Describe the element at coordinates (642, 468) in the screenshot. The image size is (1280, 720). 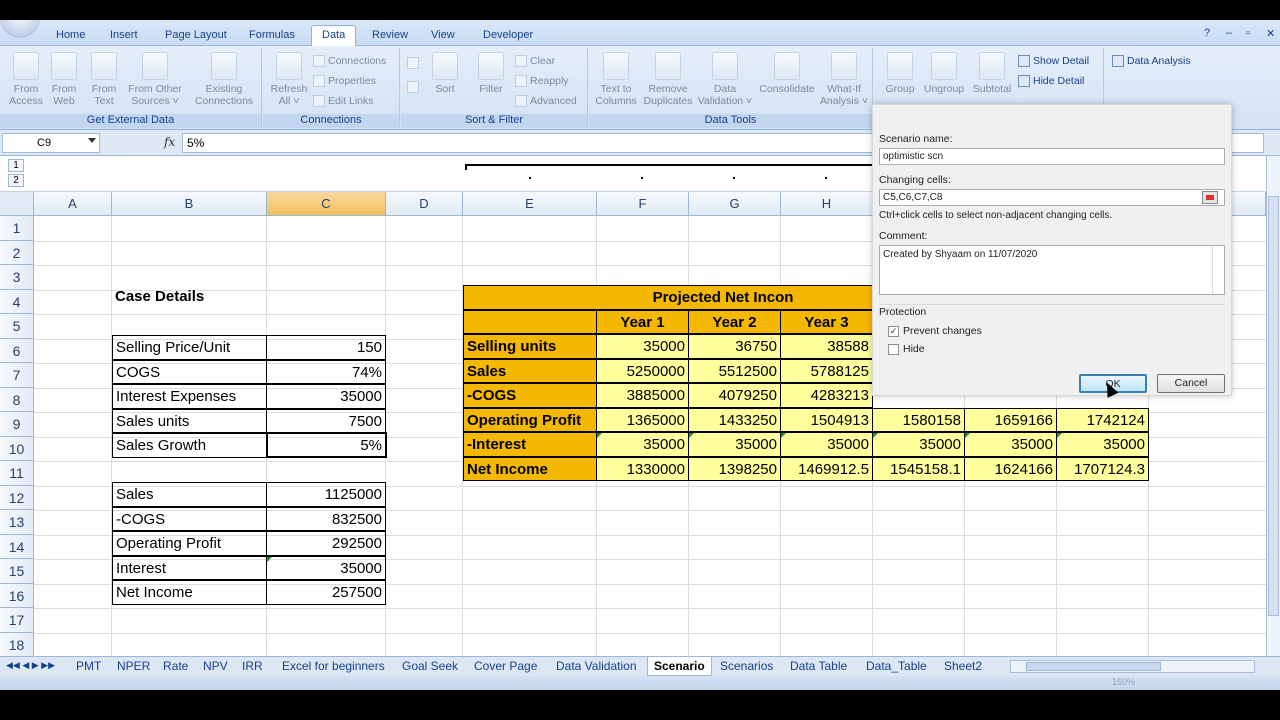
I see `projection-cell: 1330000` at that location.